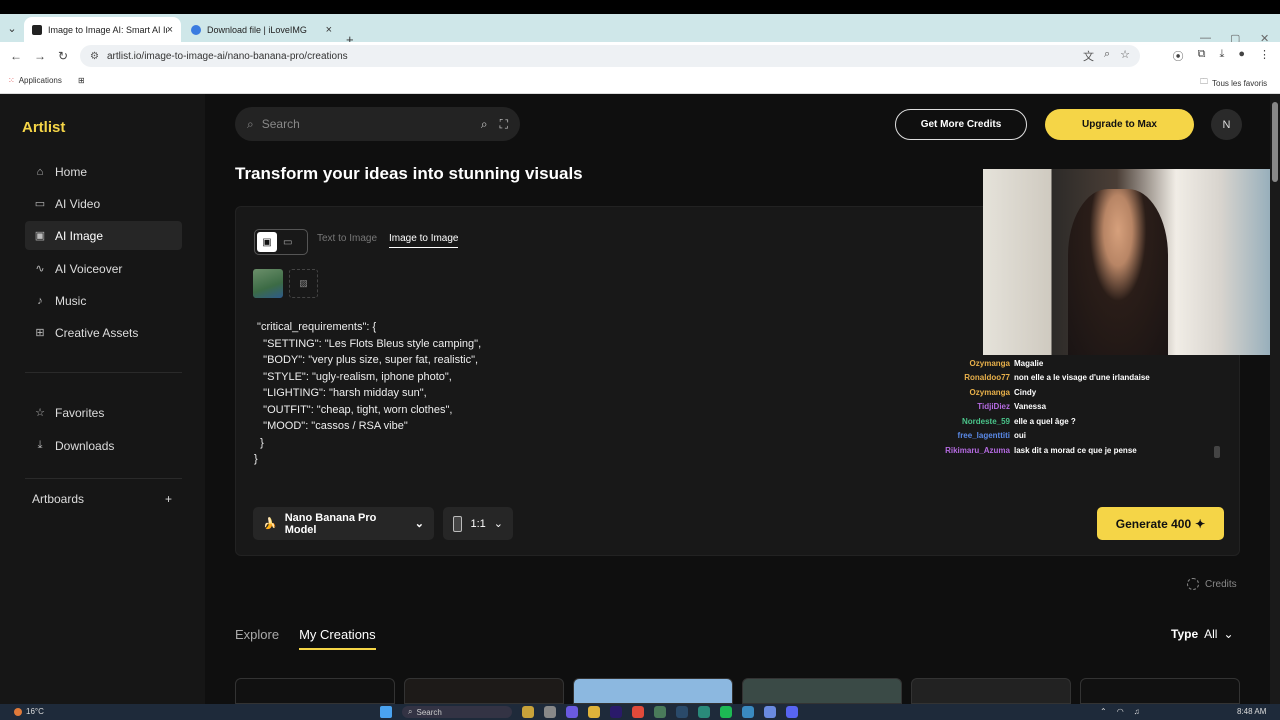 This screenshot has width=1280, height=720. I want to click on sidebar-item-creative-assets: ⊞ Creative Assets, so click(103, 332).